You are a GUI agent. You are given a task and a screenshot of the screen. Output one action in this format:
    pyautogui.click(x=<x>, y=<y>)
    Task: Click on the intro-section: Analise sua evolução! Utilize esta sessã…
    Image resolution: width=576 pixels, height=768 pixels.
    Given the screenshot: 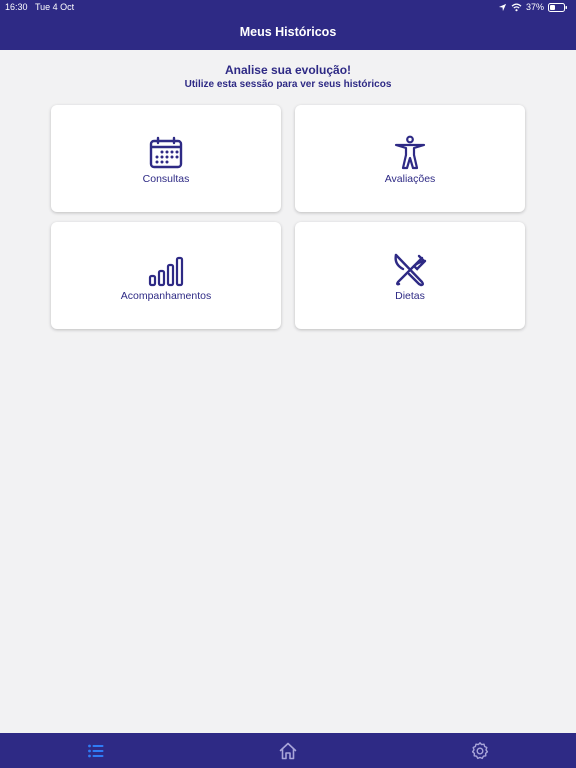 What is the action you would take?
    pyautogui.click(x=288, y=77)
    